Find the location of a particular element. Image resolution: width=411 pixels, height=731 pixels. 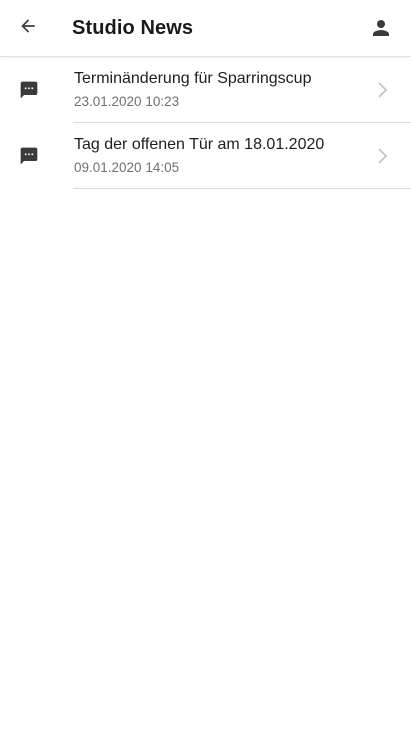

news-date: 09.01.2020 14:05 is located at coordinates (127, 167).